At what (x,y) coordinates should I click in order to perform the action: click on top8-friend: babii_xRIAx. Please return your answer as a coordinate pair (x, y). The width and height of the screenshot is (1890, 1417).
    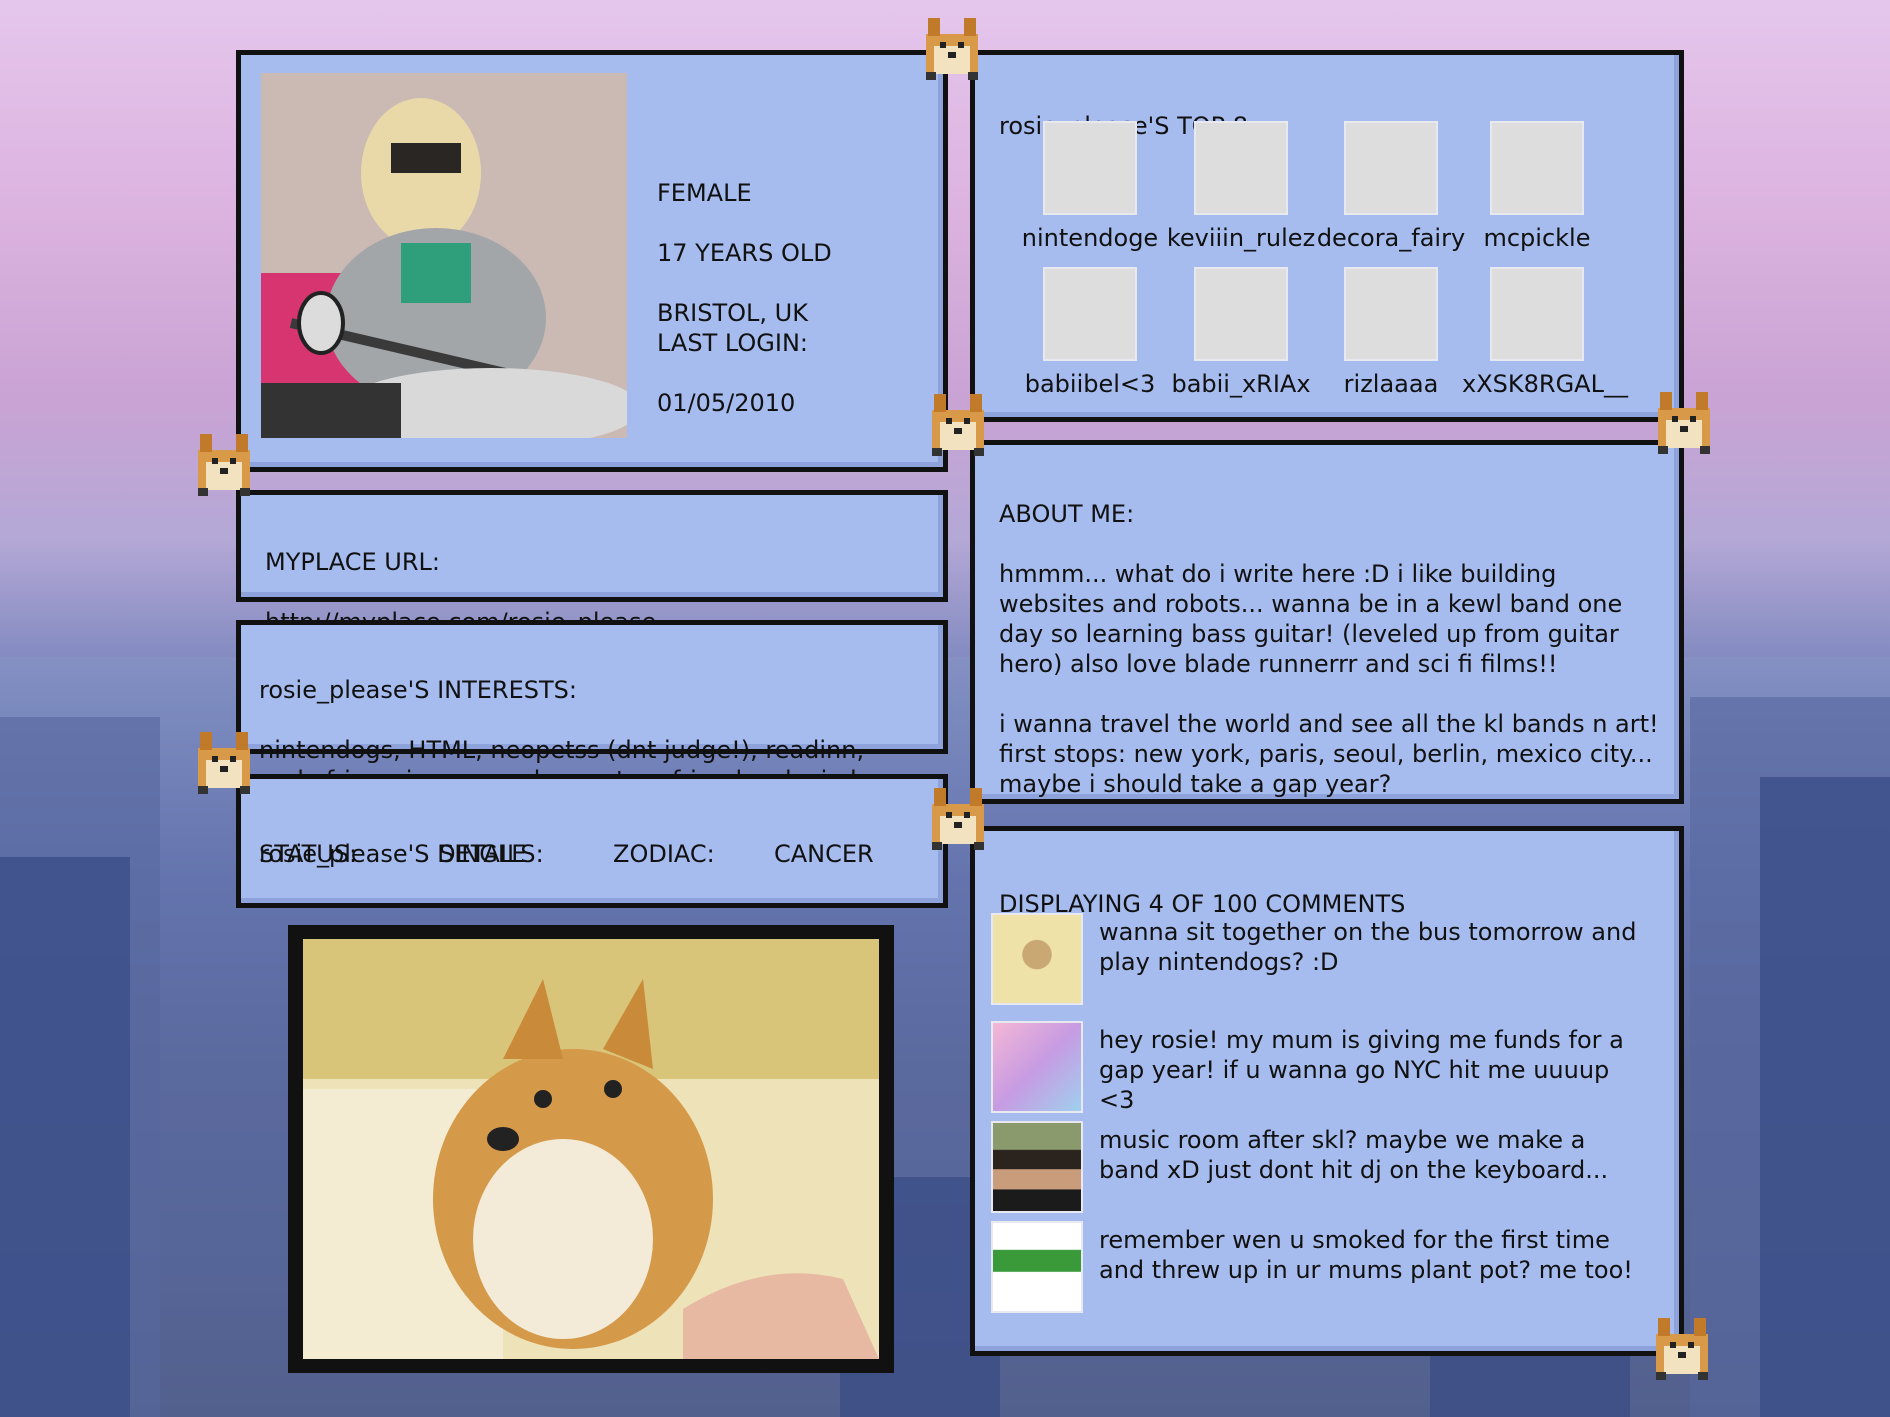
    Looking at the image, I should click on (1241, 333).